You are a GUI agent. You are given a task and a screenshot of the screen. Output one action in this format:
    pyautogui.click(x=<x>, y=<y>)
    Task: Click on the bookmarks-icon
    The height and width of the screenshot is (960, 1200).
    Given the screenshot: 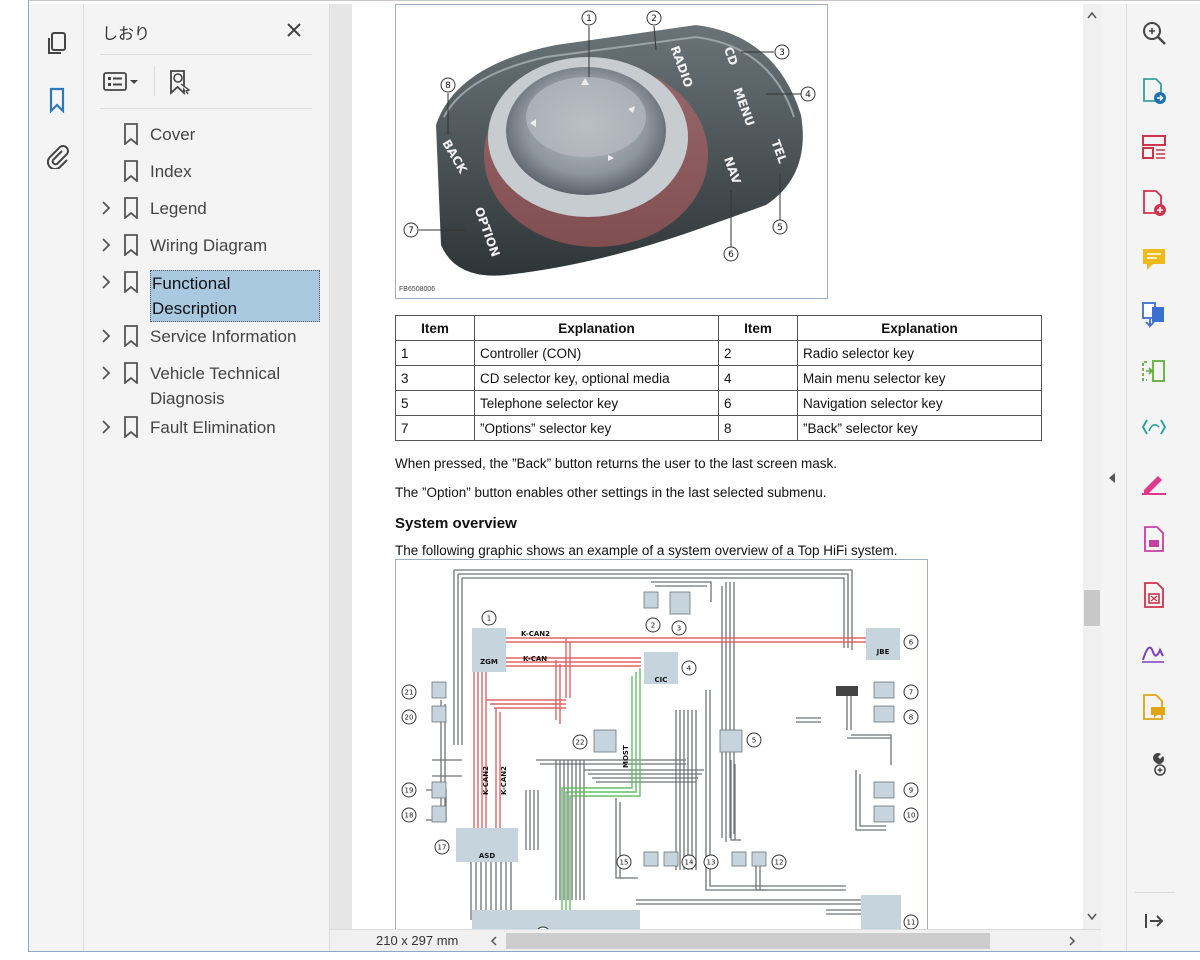 What is the action you would take?
    pyautogui.click(x=57, y=100)
    